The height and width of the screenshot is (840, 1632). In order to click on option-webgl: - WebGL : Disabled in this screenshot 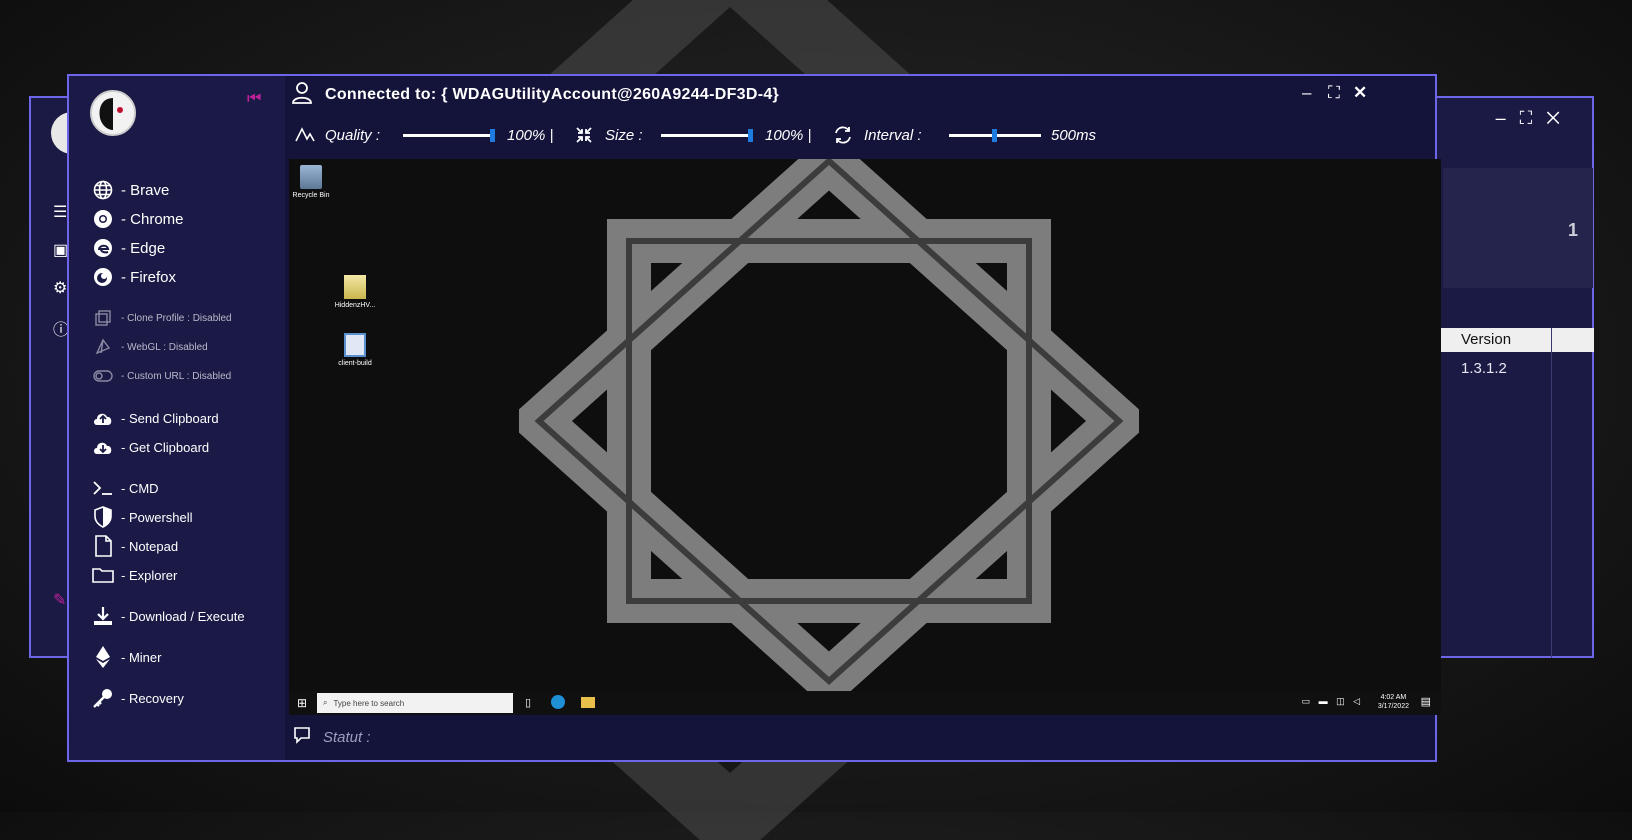, I will do `click(149, 347)`.